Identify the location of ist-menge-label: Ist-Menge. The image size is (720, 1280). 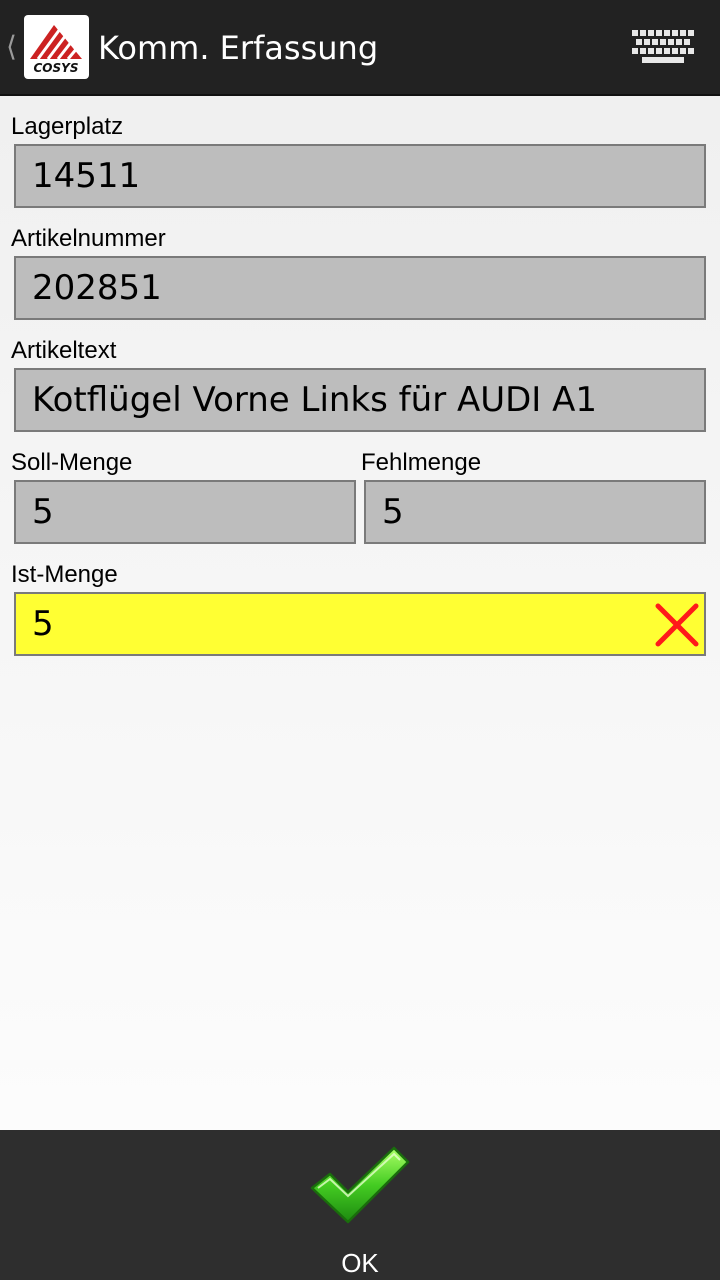
(64, 574).